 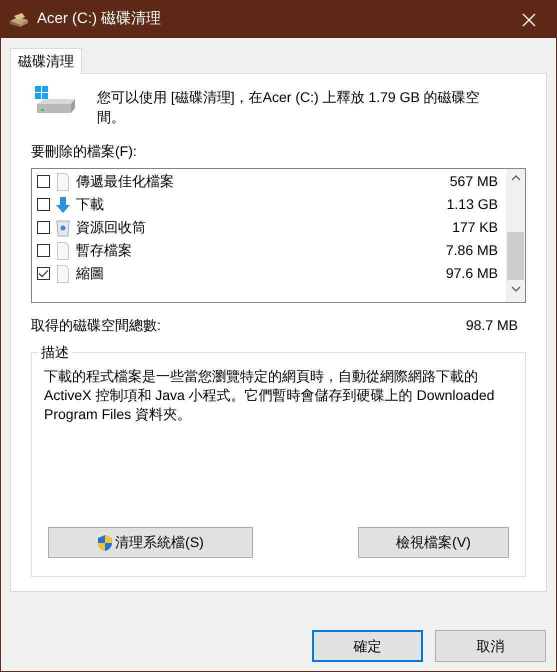 What do you see at coordinates (269, 227) in the screenshot?
I see `file-list-item: 資源回收筒 177 KB` at bounding box center [269, 227].